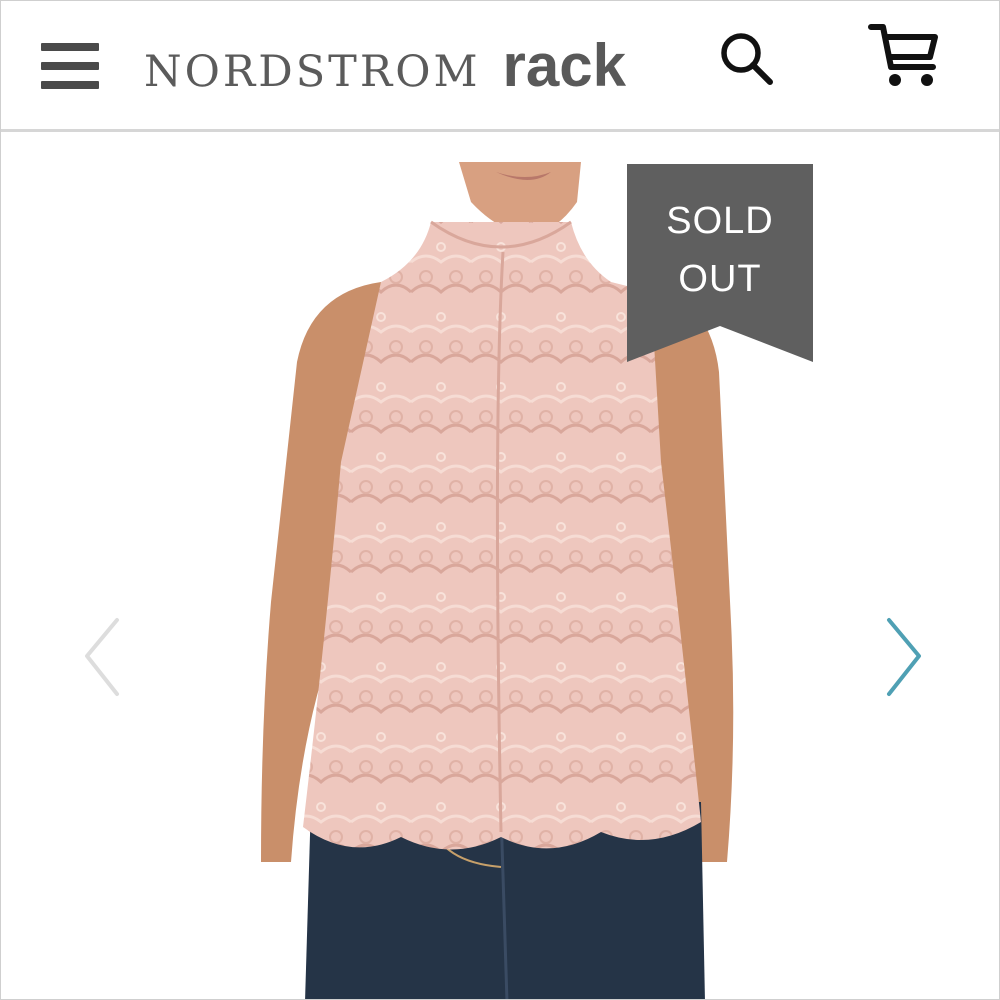  Describe the element at coordinates (564, 65) in the screenshot. I see `brand-secondary: rack` at that location.